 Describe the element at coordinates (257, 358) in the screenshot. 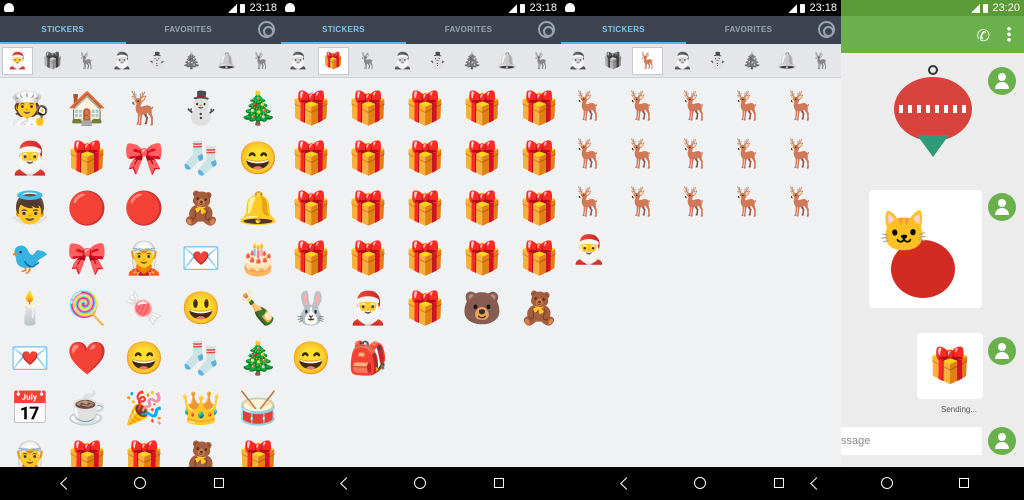

I see `sticker-item: 🎄` at that location.